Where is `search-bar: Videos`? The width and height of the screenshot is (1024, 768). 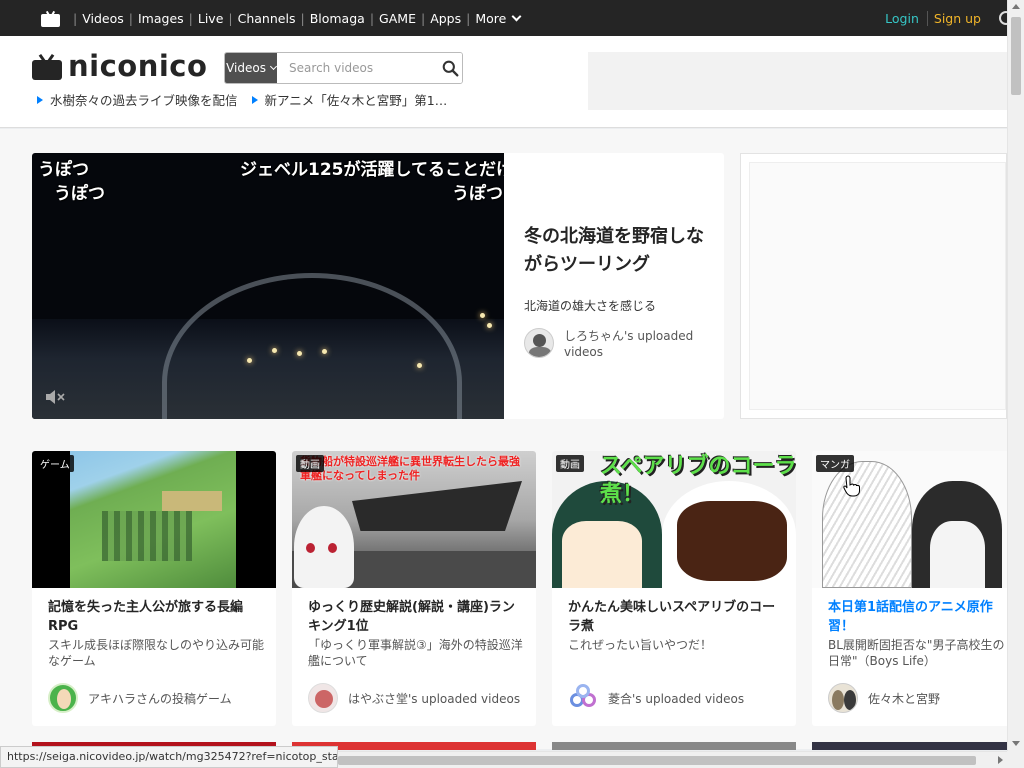 search-bar: Videos is located at coordinates (343, 68).